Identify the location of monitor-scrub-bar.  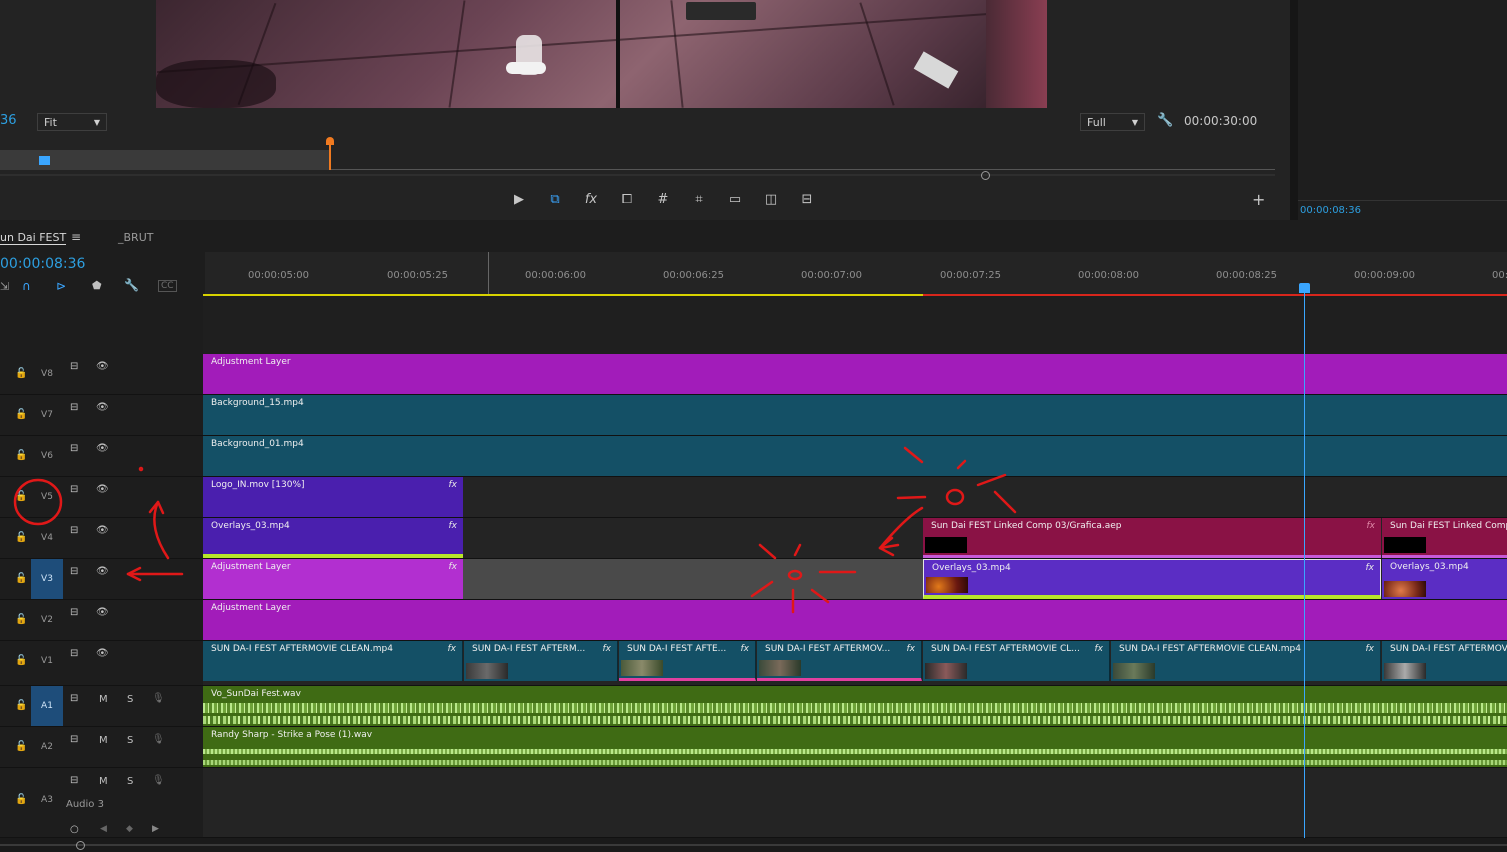
(637, 153).